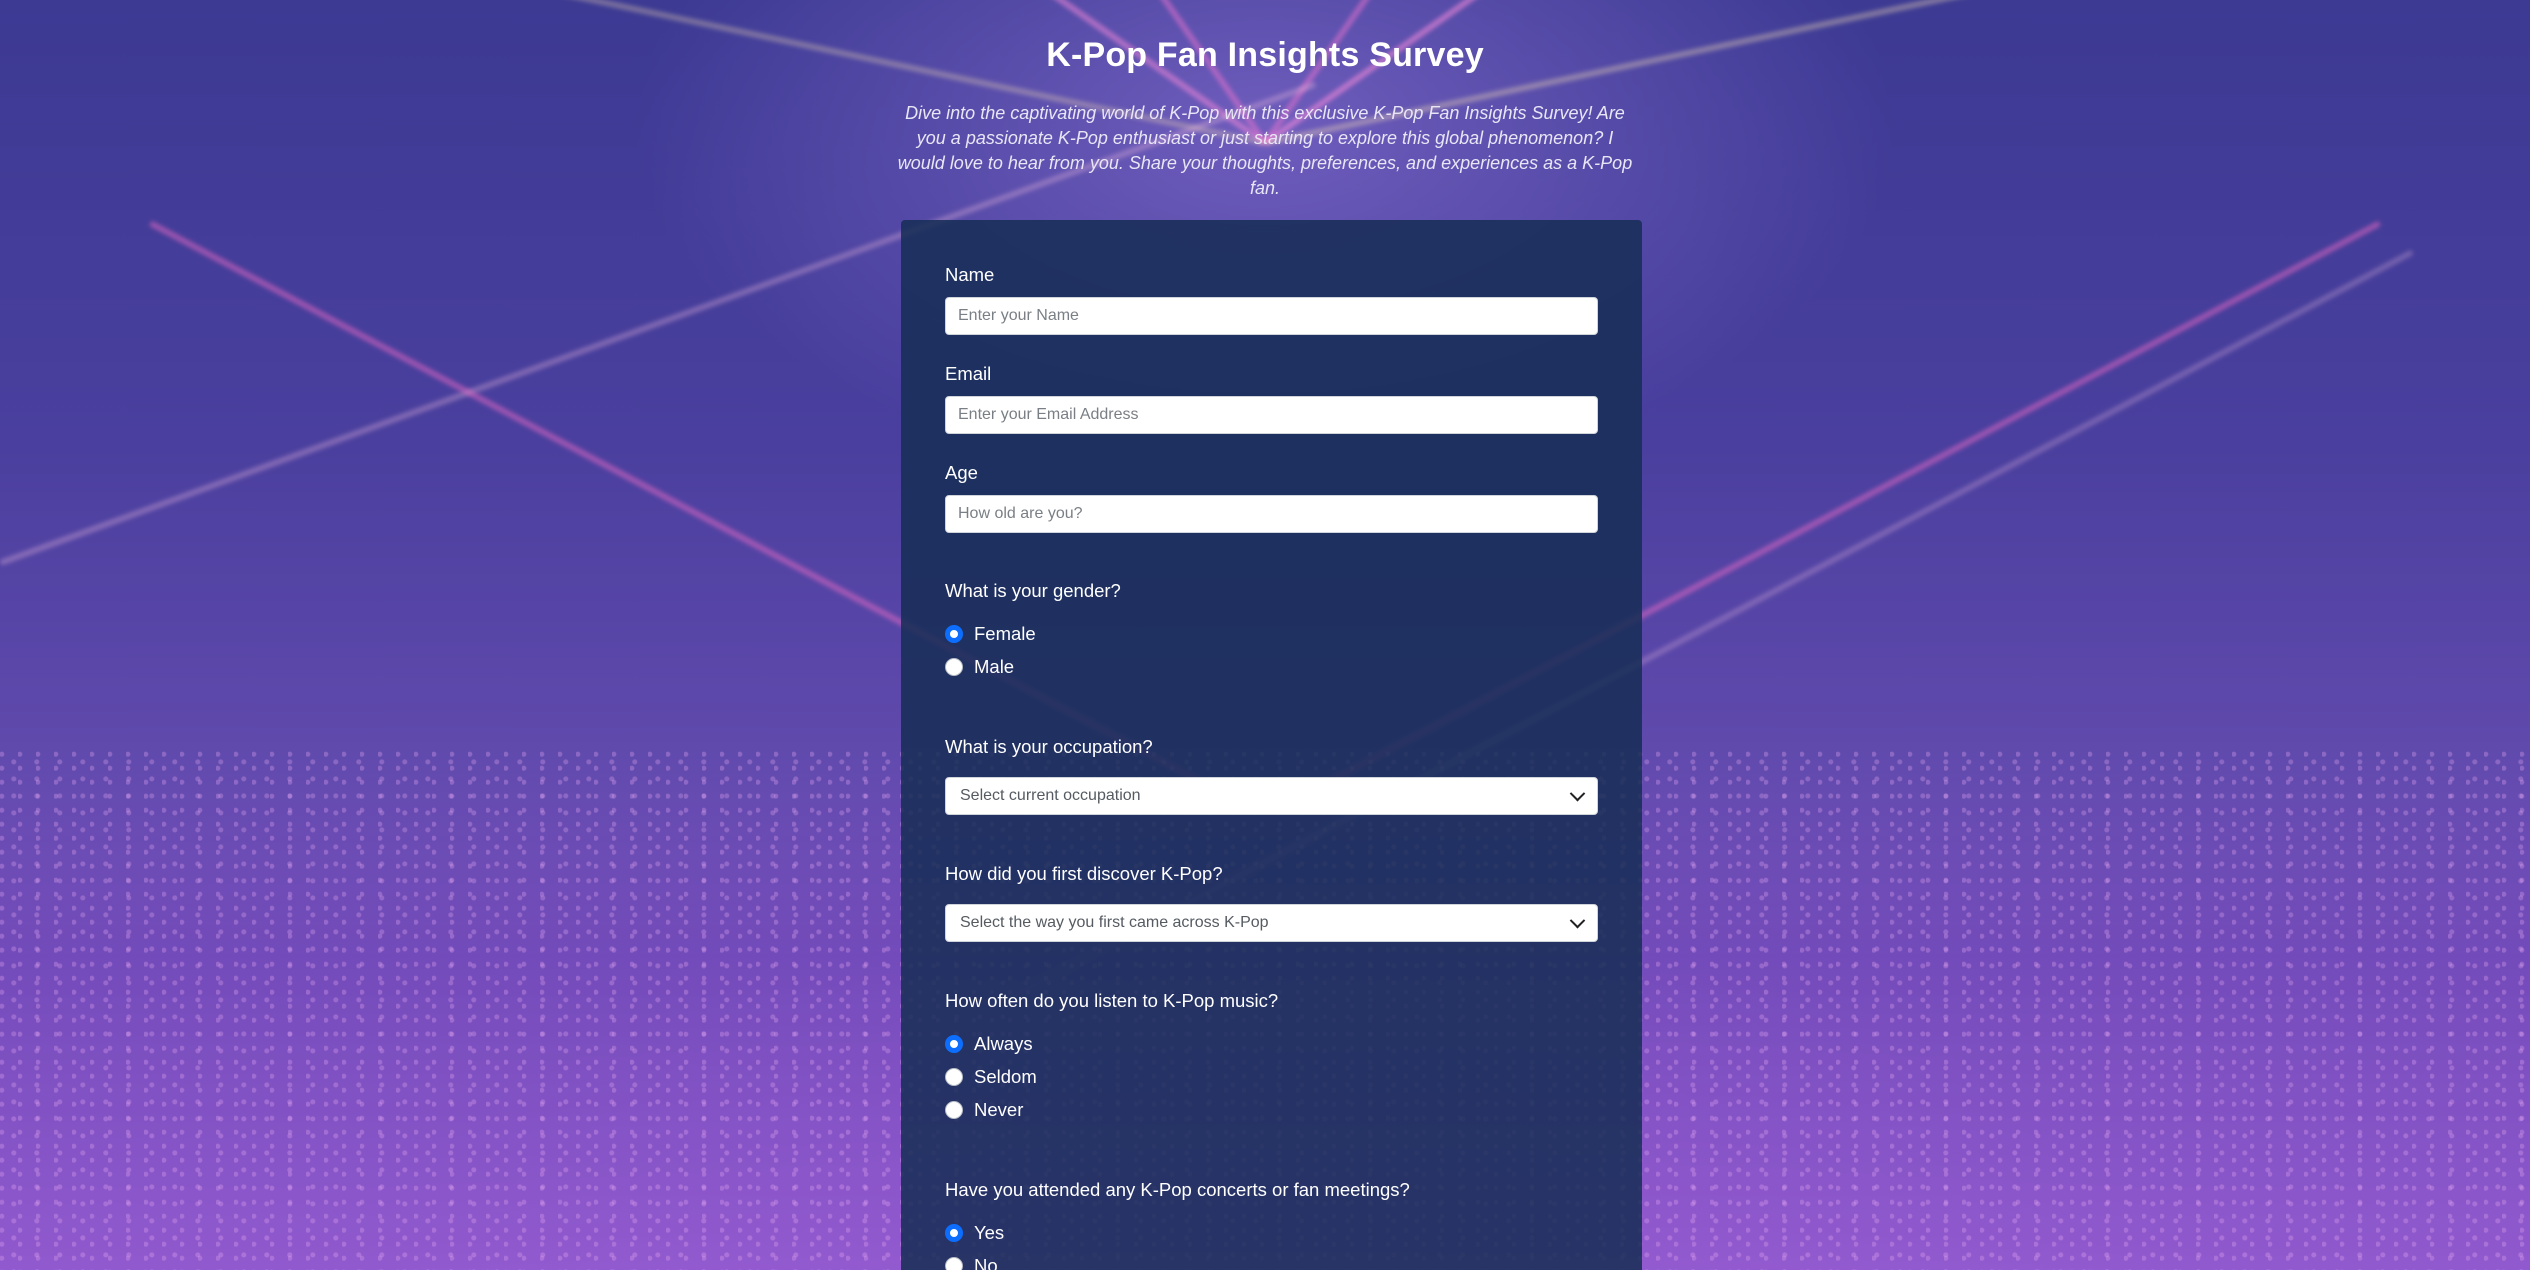  I want to click on name-label: Name, so click(970, 274).